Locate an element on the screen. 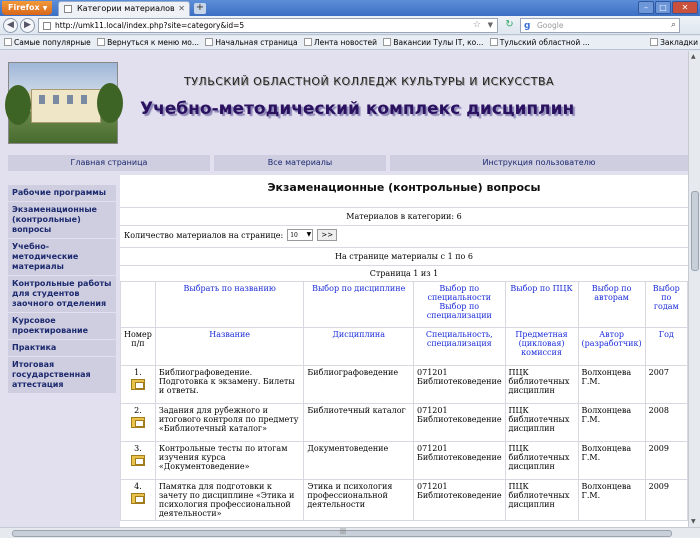 The image size is (700, 538). sidebar-item-exam-questions: Экзаменационные (контрольные) вопросы is located at coordinates (62, 220).